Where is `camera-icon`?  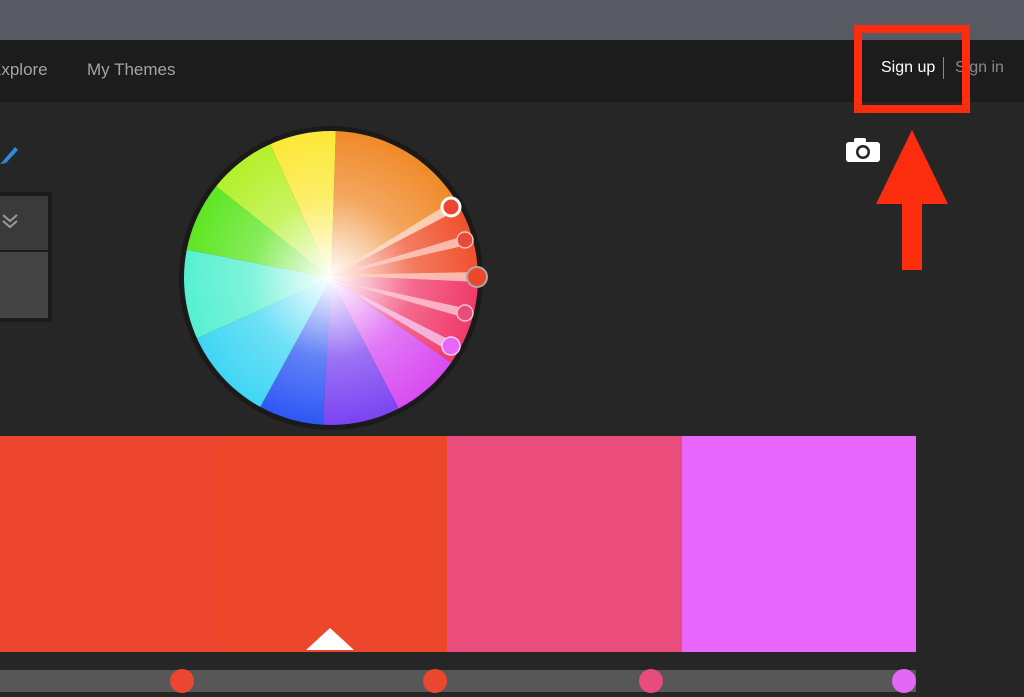
camera-icon is located at coordinates (863, 150).